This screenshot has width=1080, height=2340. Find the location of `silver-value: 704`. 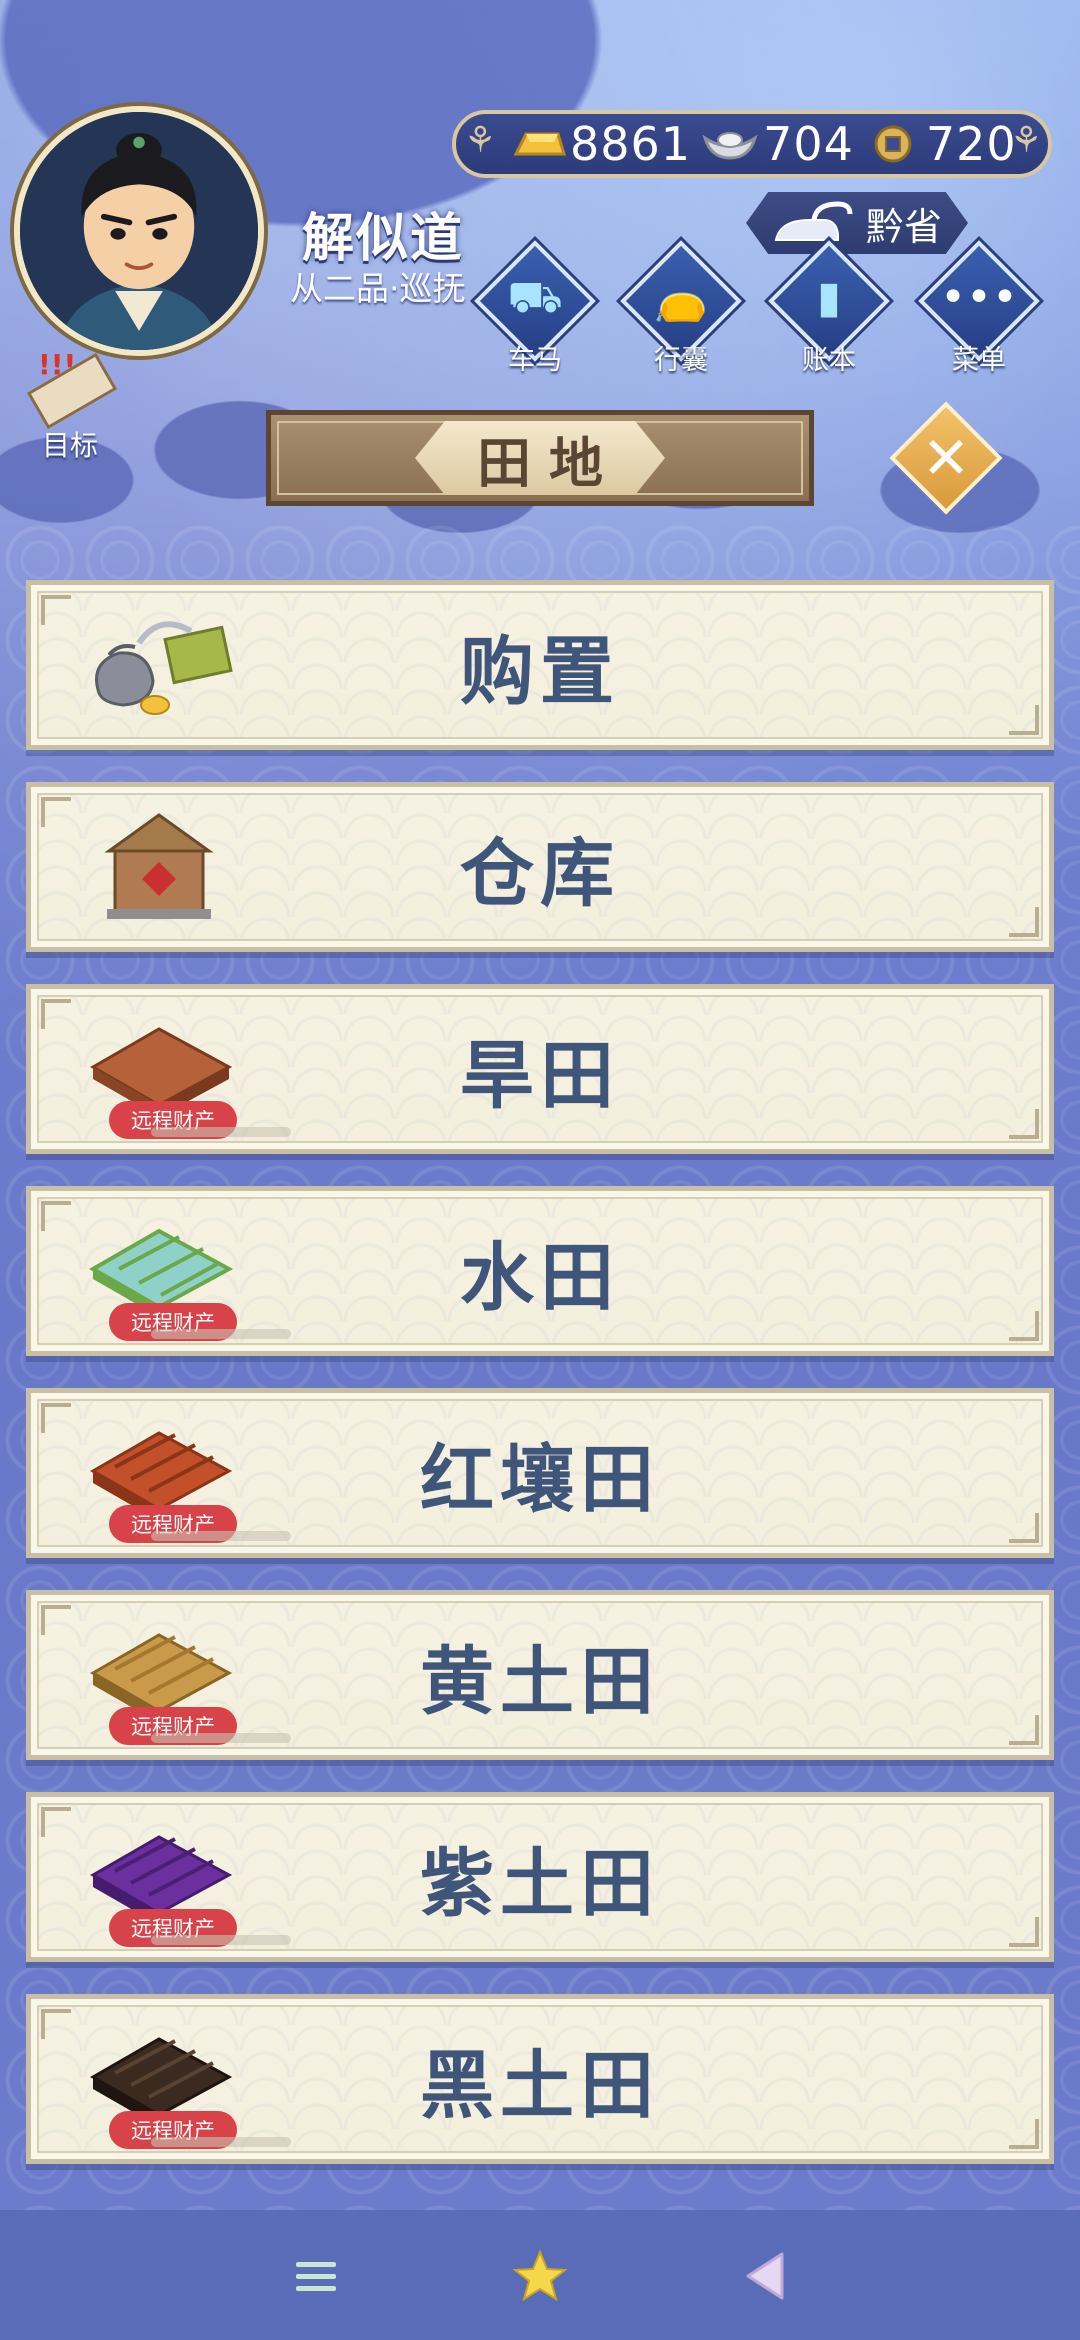

silver-value: 704 is located at coordinates (808, 144).